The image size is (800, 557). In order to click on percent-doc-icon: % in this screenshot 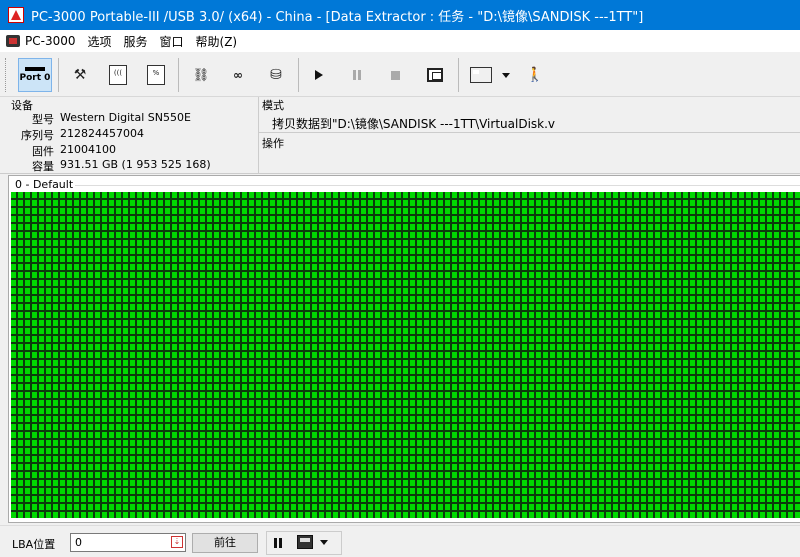, I will do `click(156, 75)`.